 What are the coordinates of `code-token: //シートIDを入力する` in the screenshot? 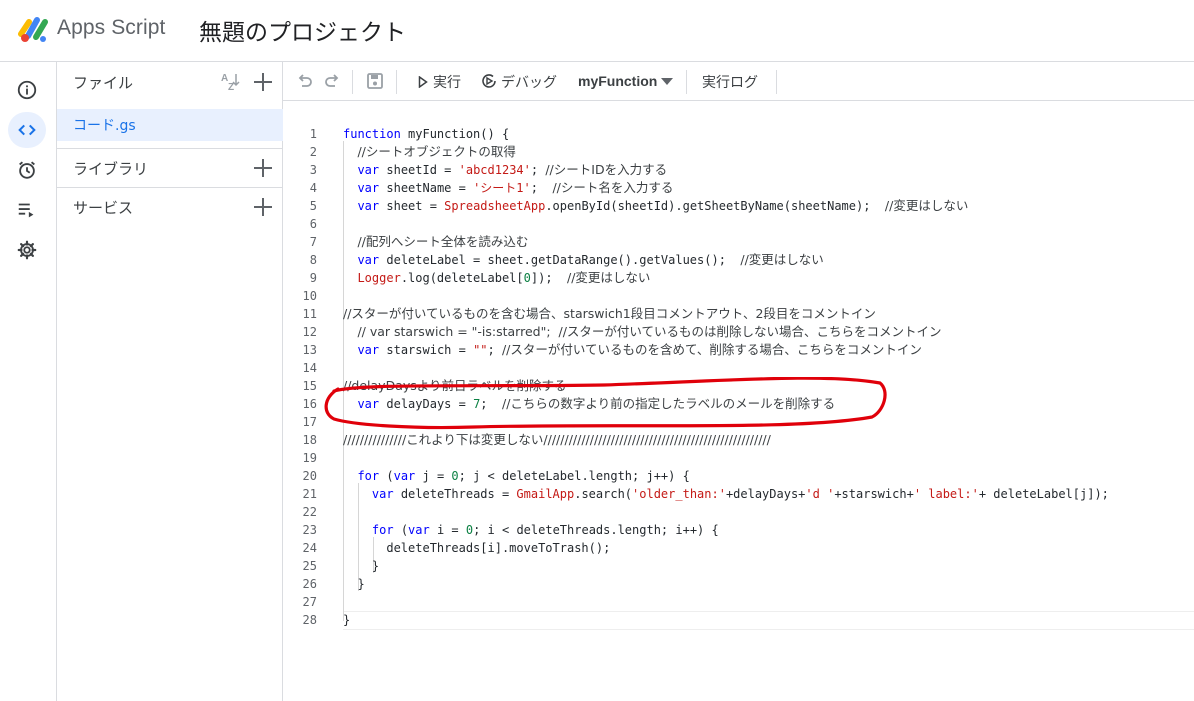 It's located at (606, 169).